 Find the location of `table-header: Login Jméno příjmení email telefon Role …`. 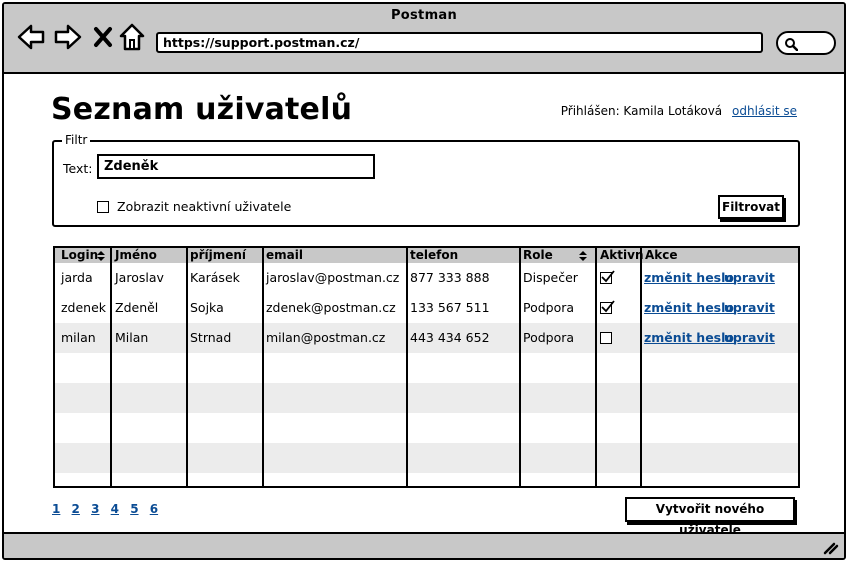

table-header: Login Jméno příjmení email telefon Role … is located at coordinates (426, 255).